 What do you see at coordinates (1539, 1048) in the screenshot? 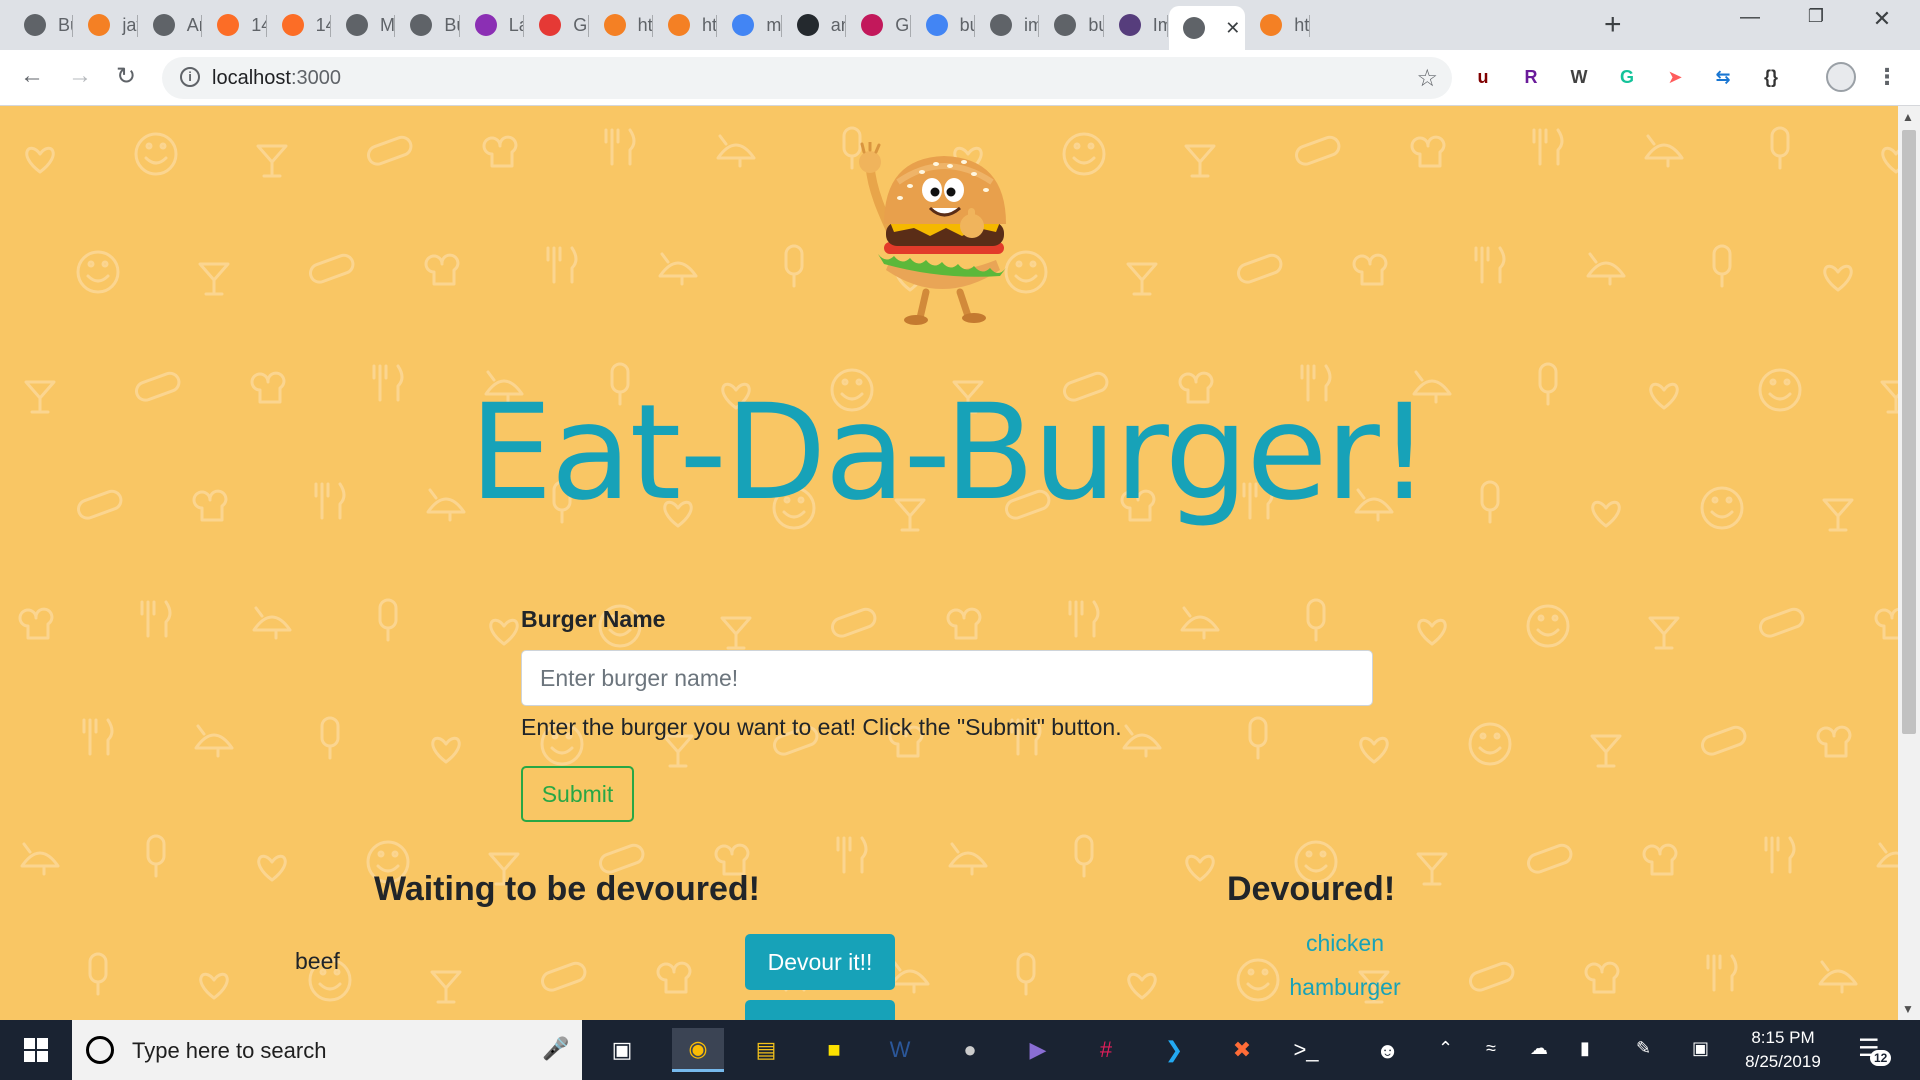
I see `onedrive-icon: ☁` at bounding box center [1539, 1048].